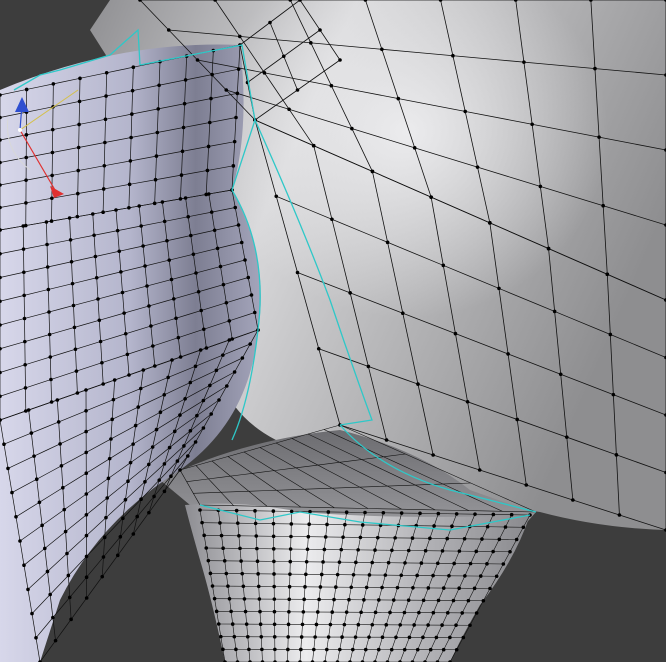 The height and width of the screenshot is (662, 666). I want to click on gizmo-origin, so click(20, 130).